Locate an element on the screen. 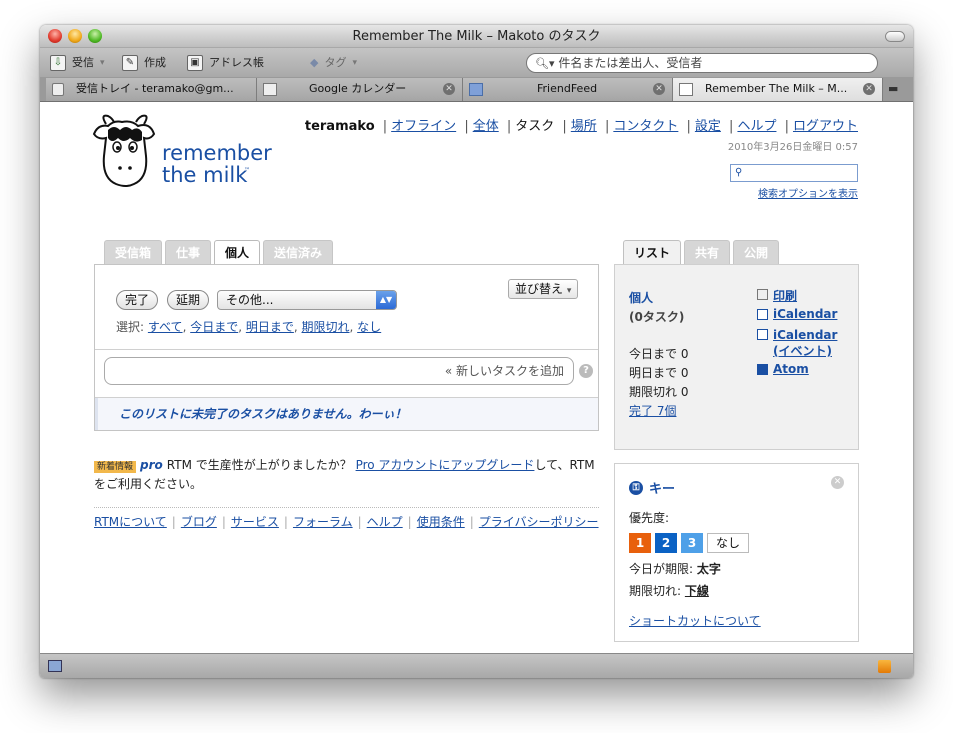  rtm-logo: remember the milk ™ is located at coordinates (187, 154).